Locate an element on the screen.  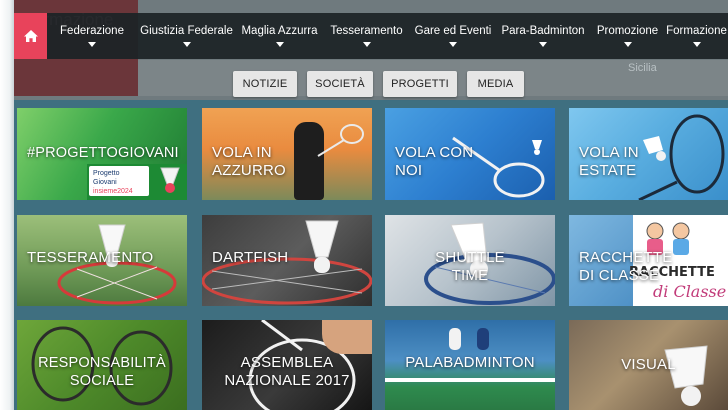
court-net is located at coordinates (470, 380).